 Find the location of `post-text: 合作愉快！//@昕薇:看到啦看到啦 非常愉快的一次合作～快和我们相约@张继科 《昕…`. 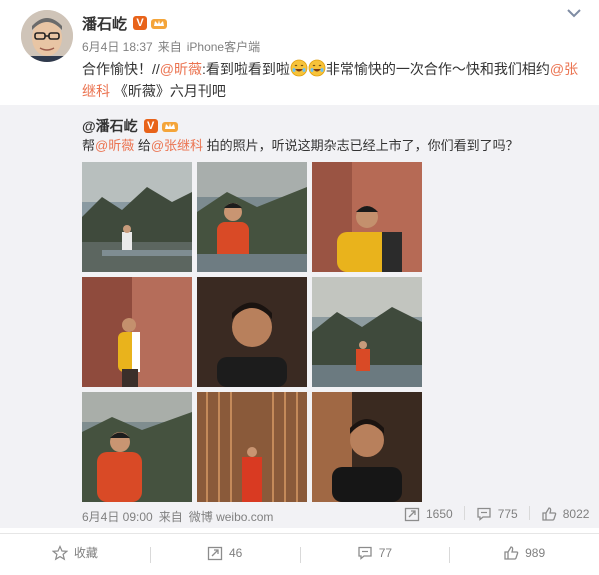

post-text: 合作愉快！//@昕薇:看到啦看到啦 非常愉快的一次合作～快和我们相约@张继科 《昕… is located at coordinates (332, 80).